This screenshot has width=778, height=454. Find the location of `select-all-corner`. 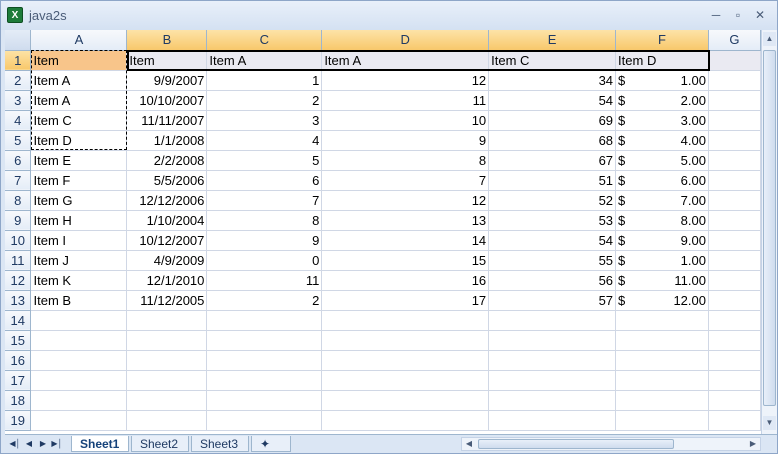

select-all-corner is located at coordinates (18, 40).